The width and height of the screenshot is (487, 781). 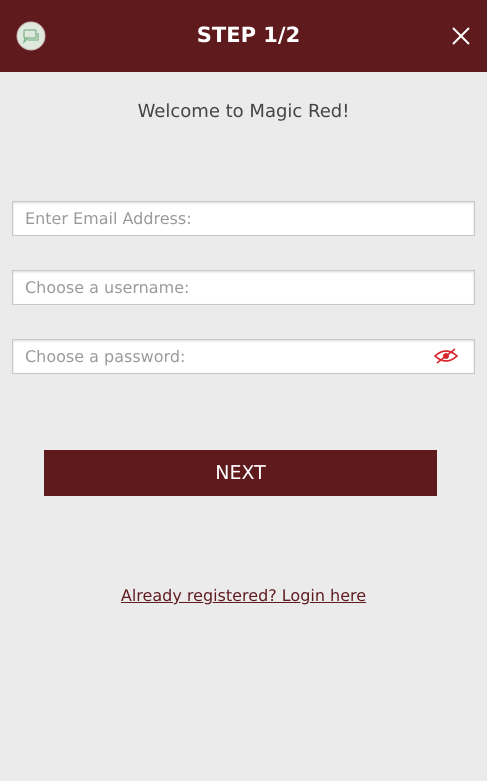 I want to click on password-field: Choose a password:, so click(x=243, y=356).